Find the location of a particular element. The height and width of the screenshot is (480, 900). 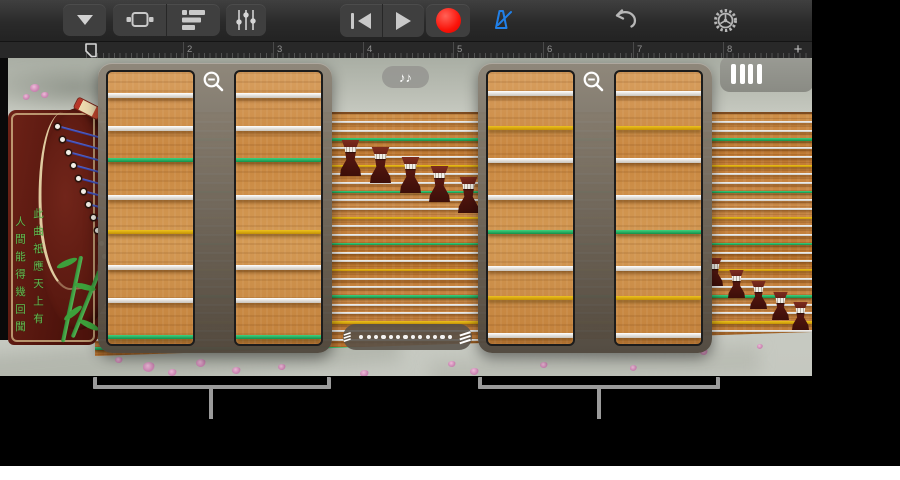

gear-icon is located at coordinates (725, 20).